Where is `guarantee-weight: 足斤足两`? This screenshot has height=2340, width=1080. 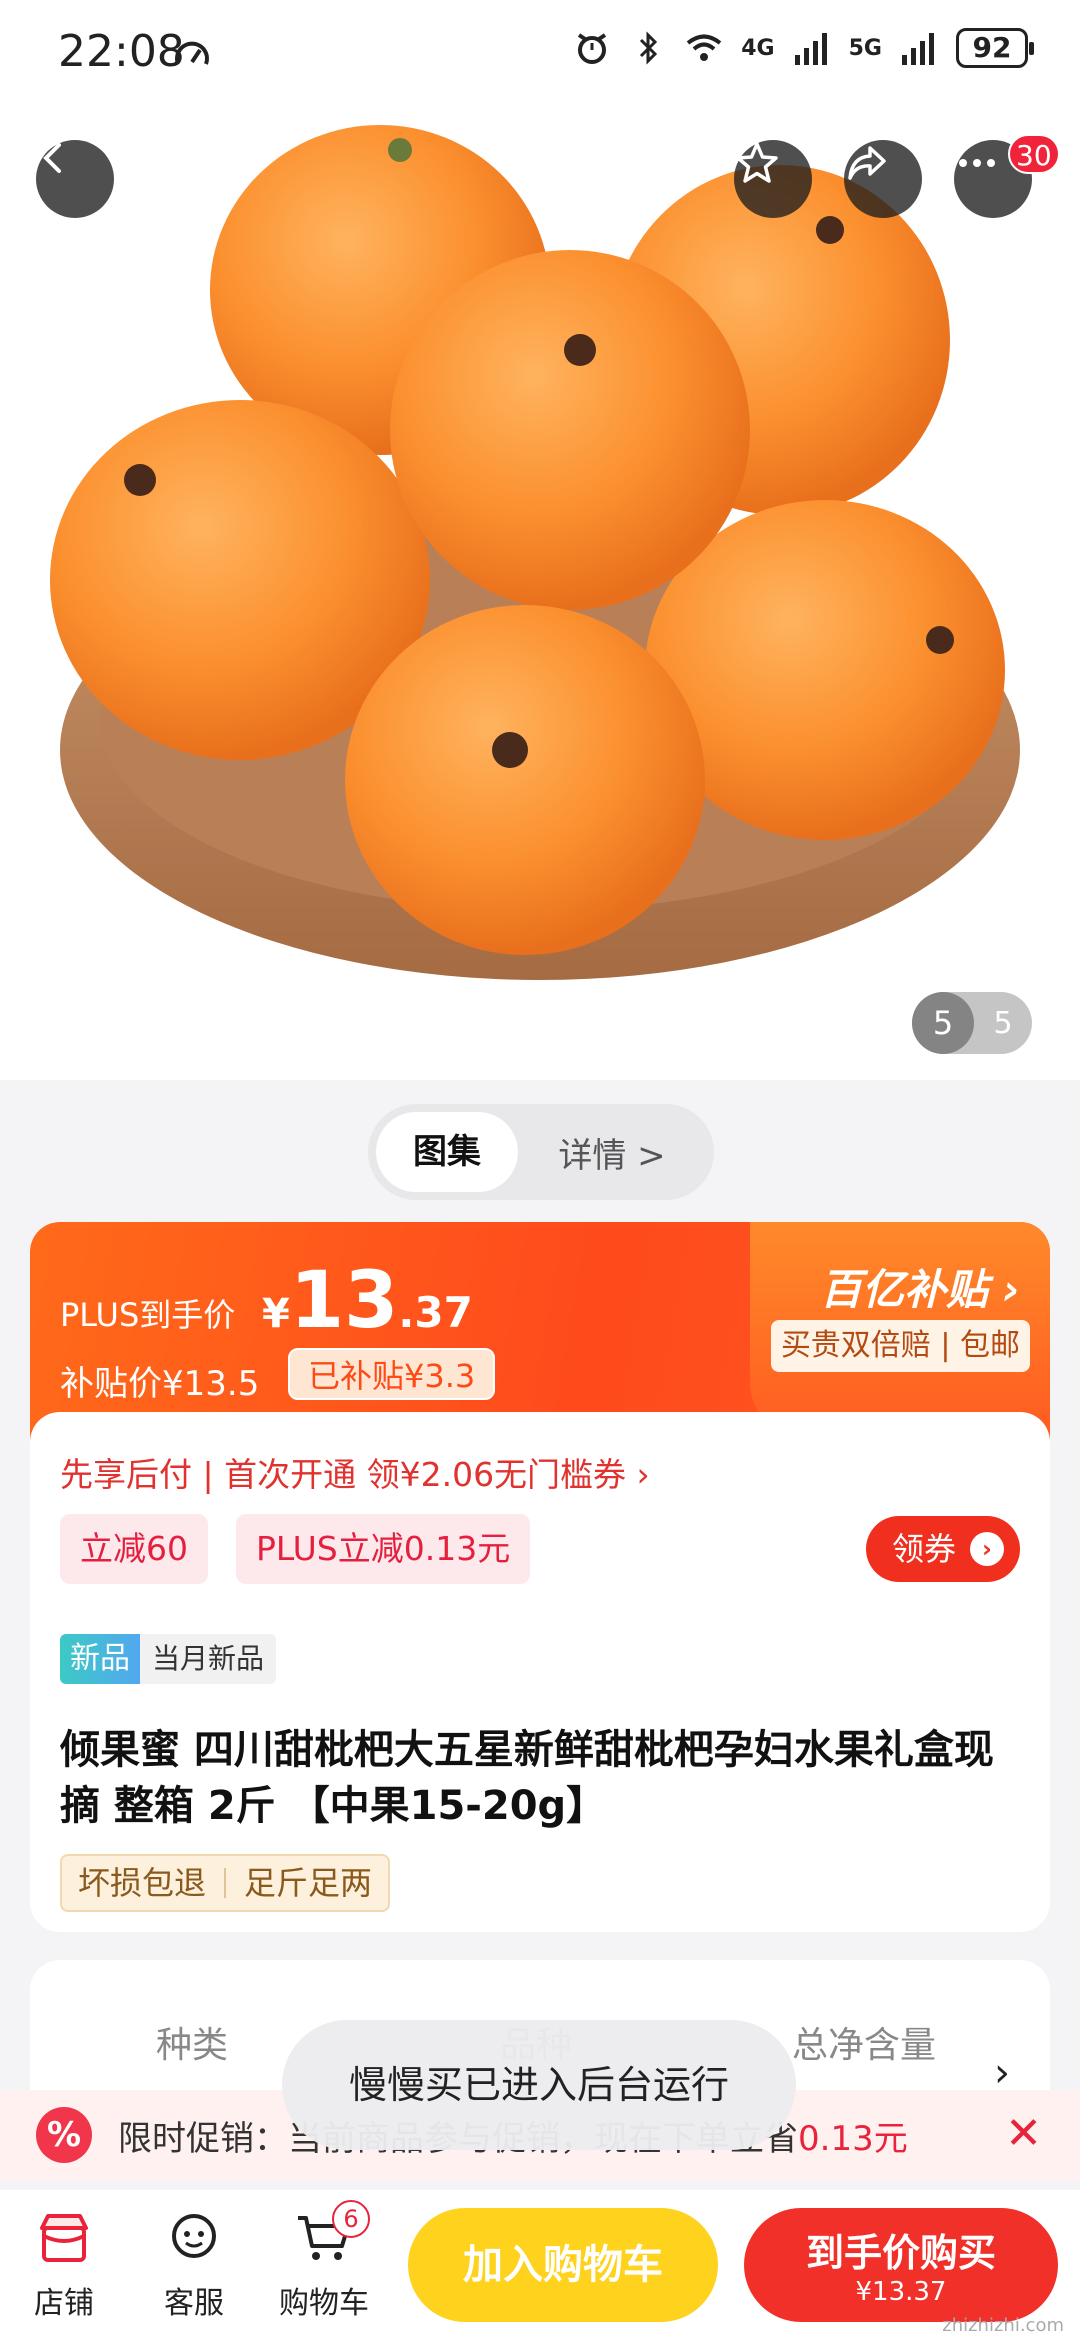
guarantee-weight: 足斤足两 is located at coordinates (308, 1883).